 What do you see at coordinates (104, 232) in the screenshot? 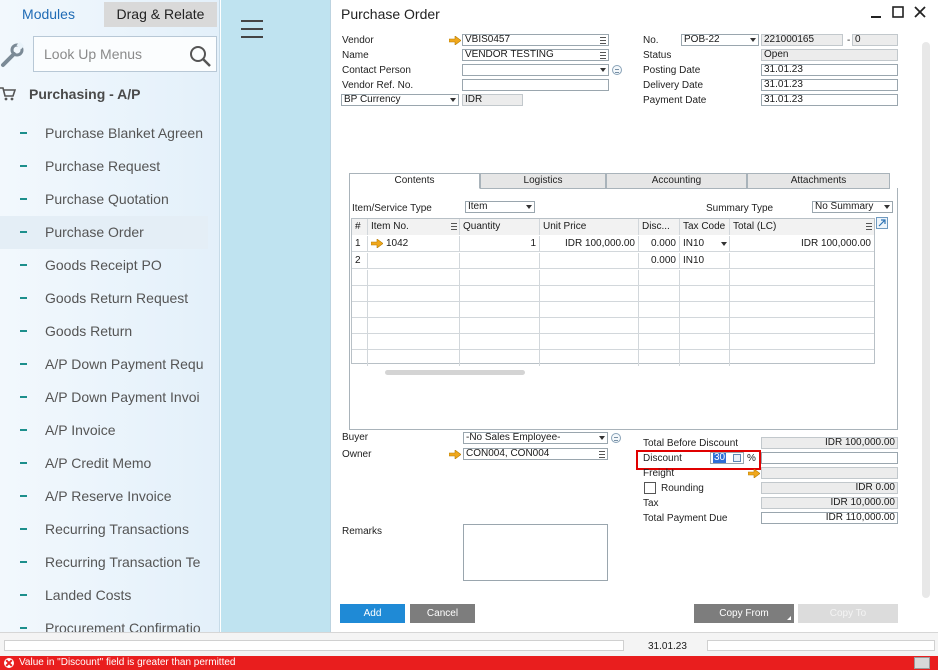
I see `menu-item-purchase-order: Purchase Order` at bounding box center [104, 232].